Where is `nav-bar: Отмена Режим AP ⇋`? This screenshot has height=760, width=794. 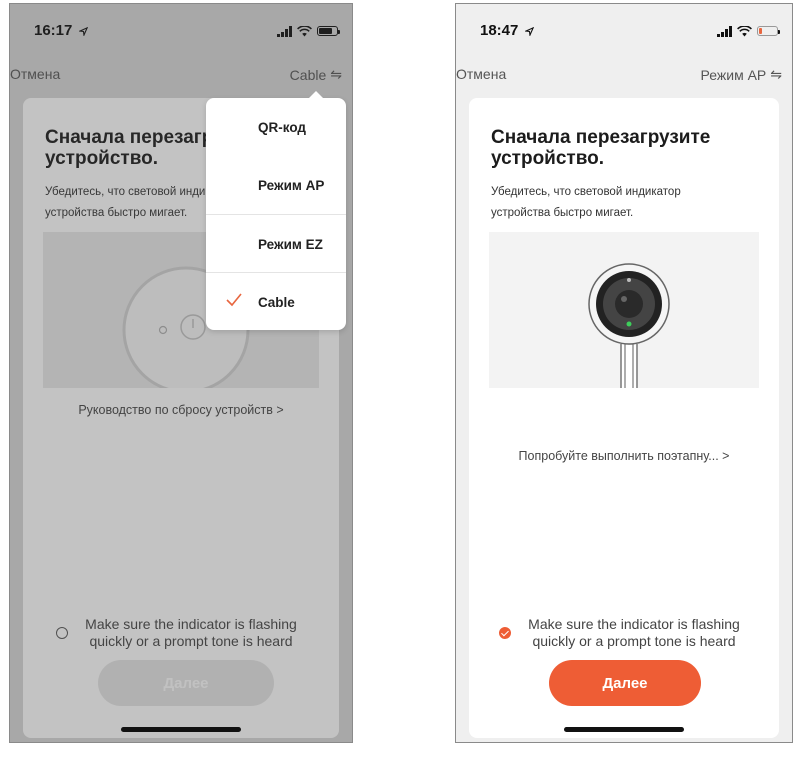 nav-bar: Отмена Режим AP ⇋ is located at coordinates (624, 75).